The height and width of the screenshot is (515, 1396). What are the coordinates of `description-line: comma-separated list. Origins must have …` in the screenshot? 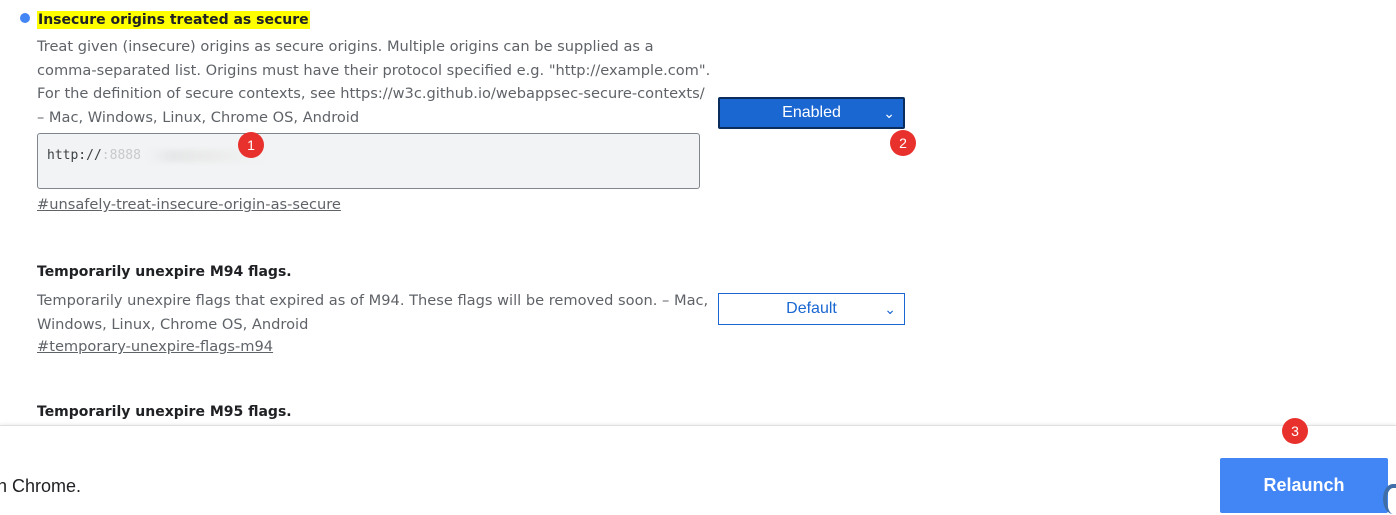 It's located at (374, 70).